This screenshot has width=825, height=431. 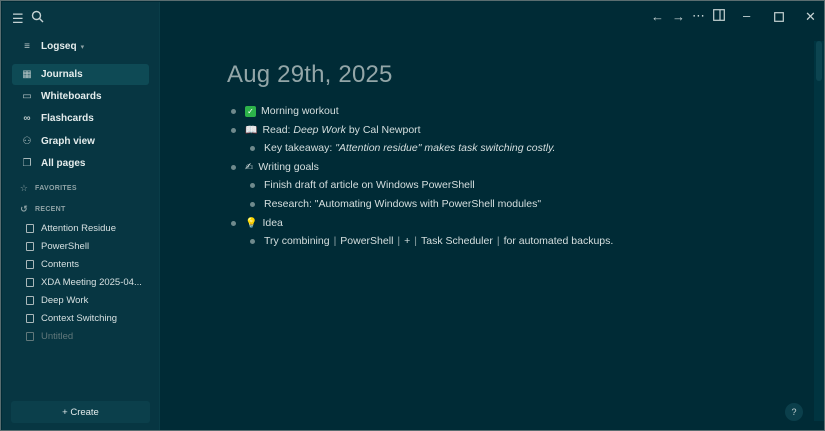 I want to click on recent-item: PowerShell, so click(x=88, y=246).